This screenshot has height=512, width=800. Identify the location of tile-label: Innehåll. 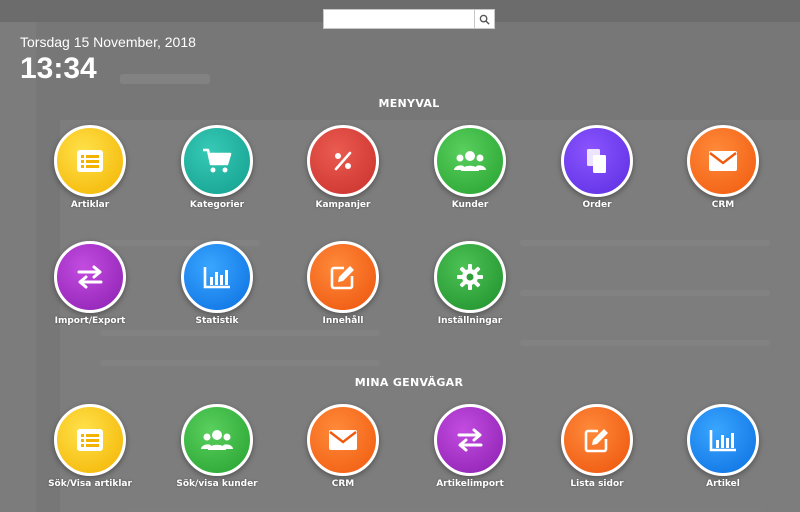
(343, 321).